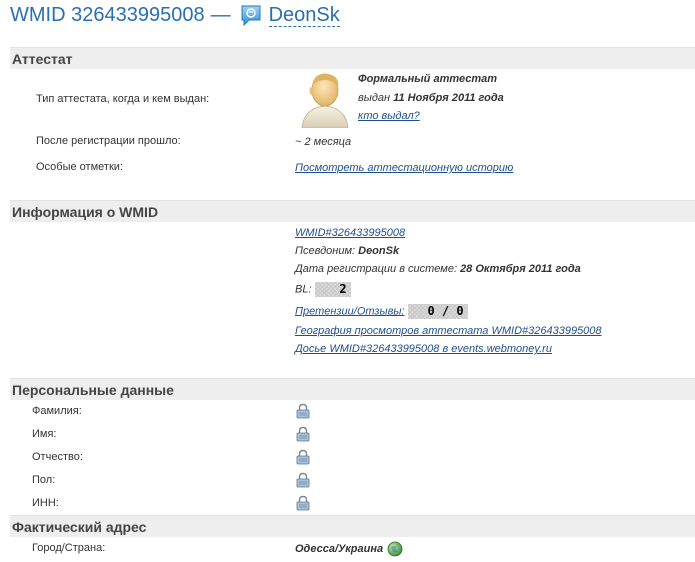 Image resolution: width=695 pixels, height=562 pixels. I want to click on since-registration-label: После регистрации прошло:, so click(108, 141).